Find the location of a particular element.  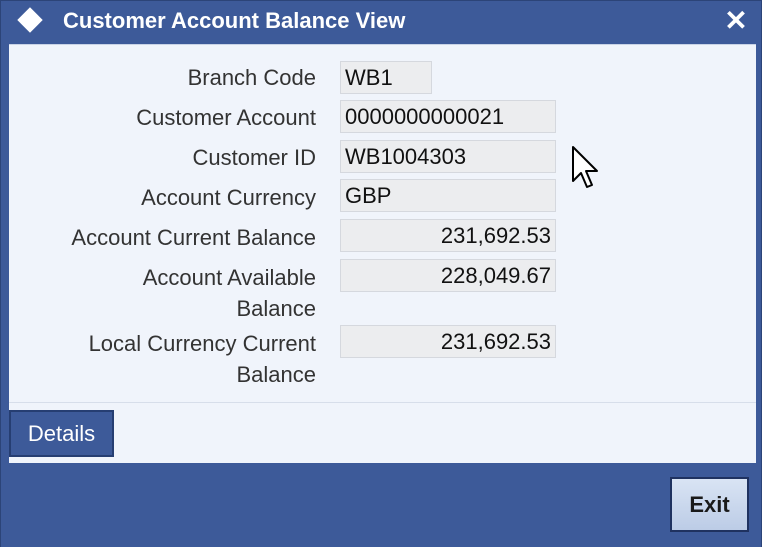

account-available-balance-label-line1: Account Available is located at coordinates (229, 277).